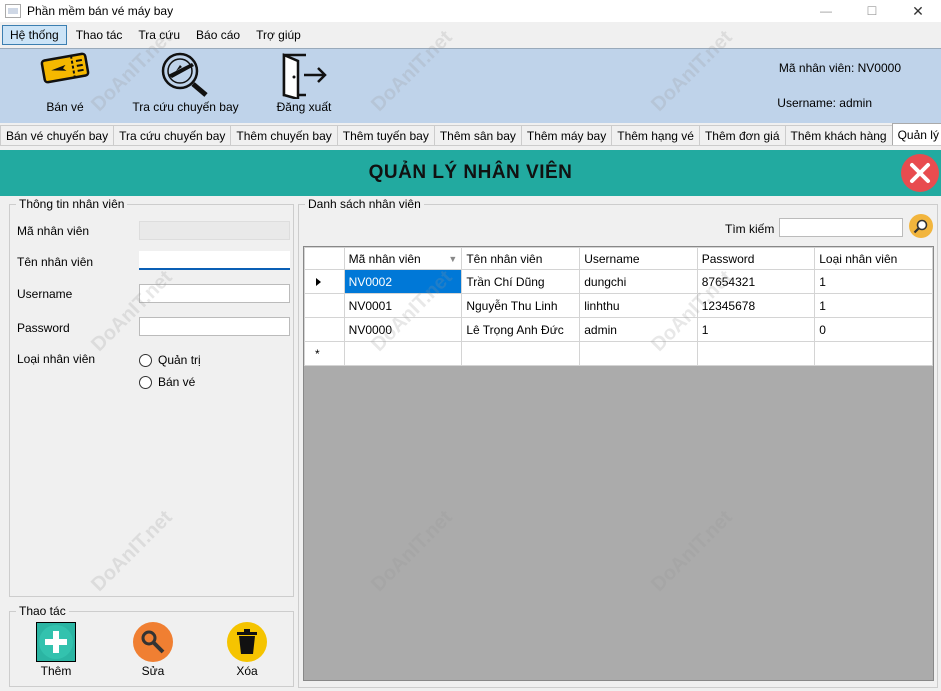  I want to click on menu-thao-tac: Thao tác, so click(99, 35).